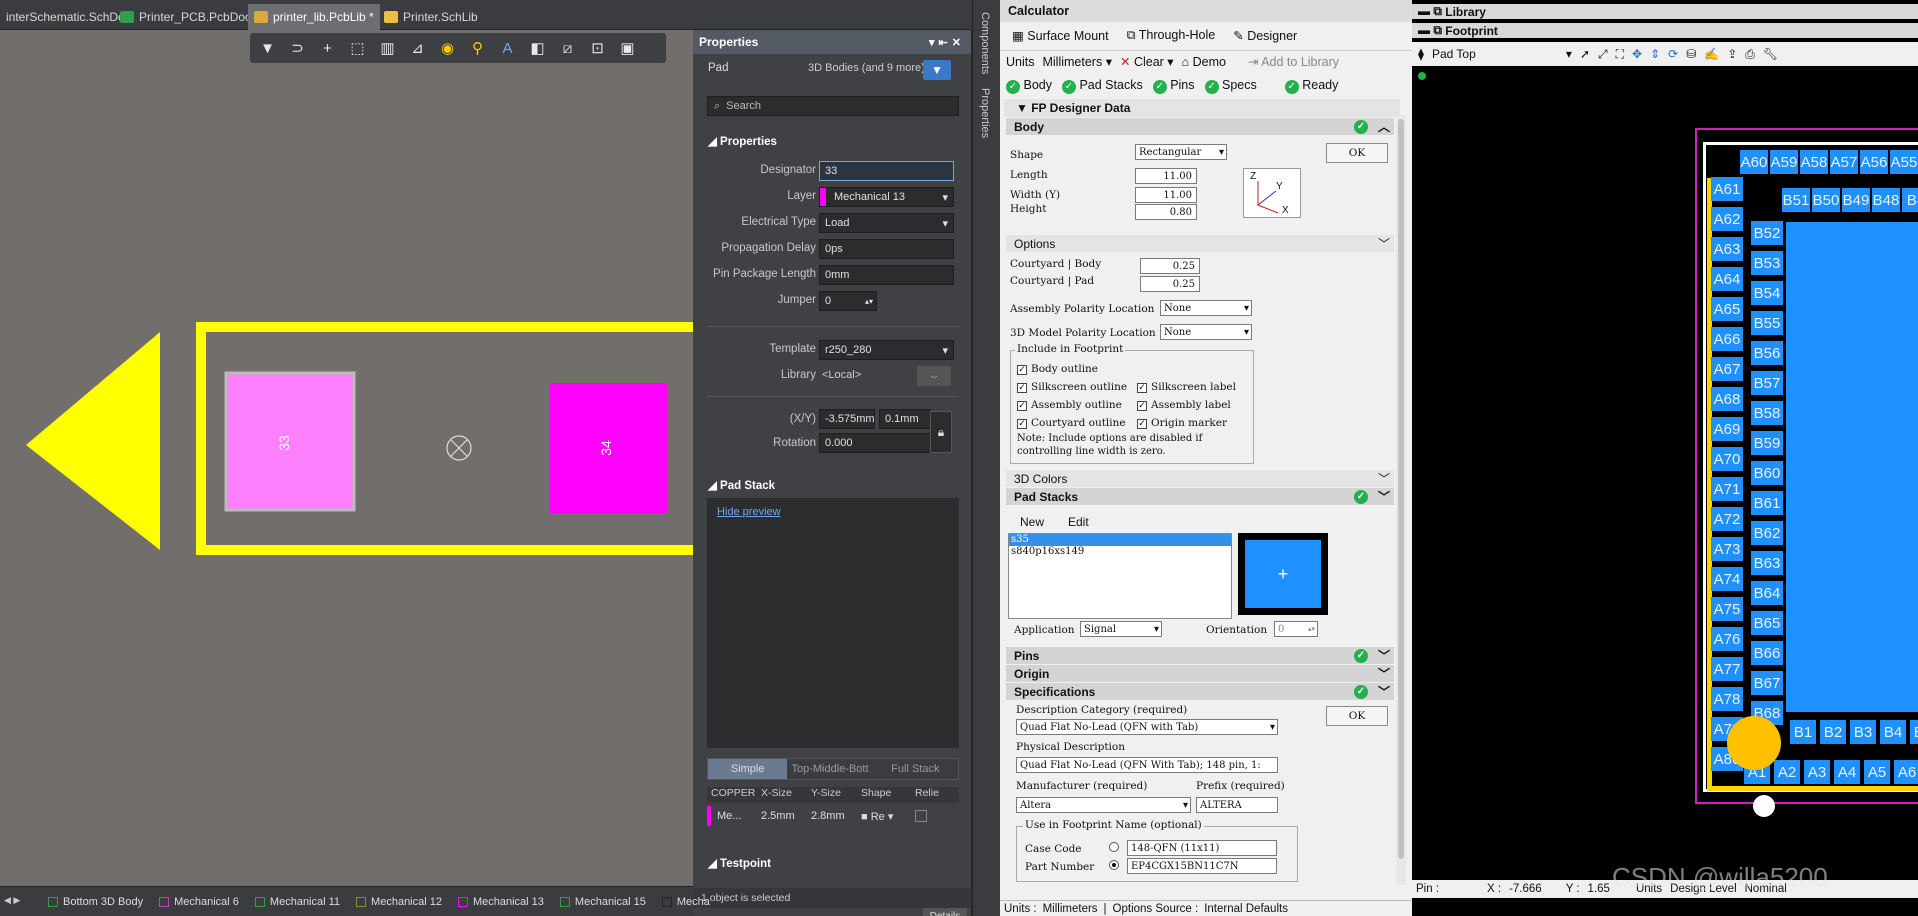 The width and height of the screenshot is (1918, 916). Describe the element at coordinates (1904, 162) in the screenshot. I see `footprint-pin: A55` at that location.